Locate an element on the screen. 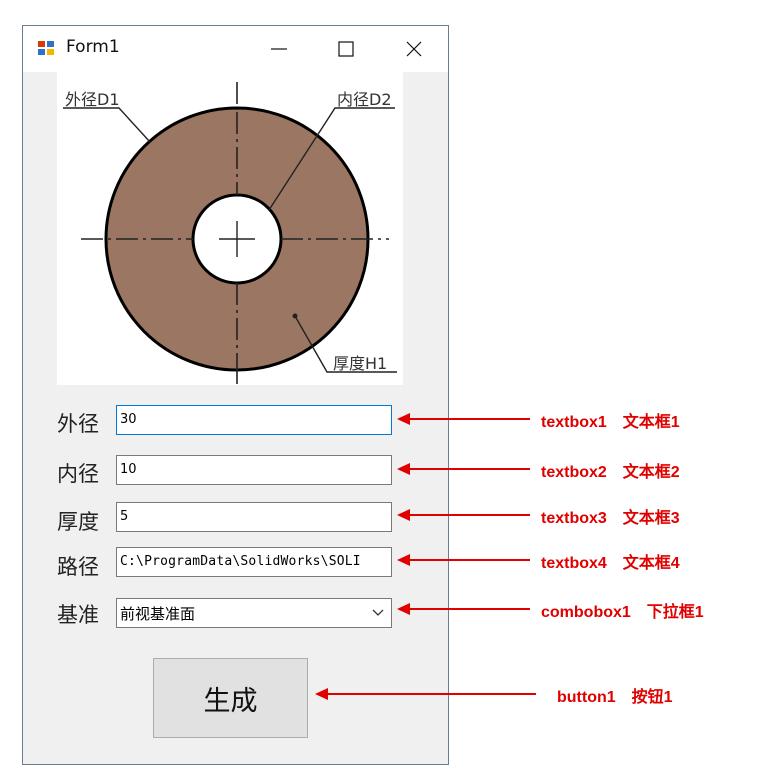 This screenshot has height=780, width=782. annotation-arrows is located at coordinates (425, 556).